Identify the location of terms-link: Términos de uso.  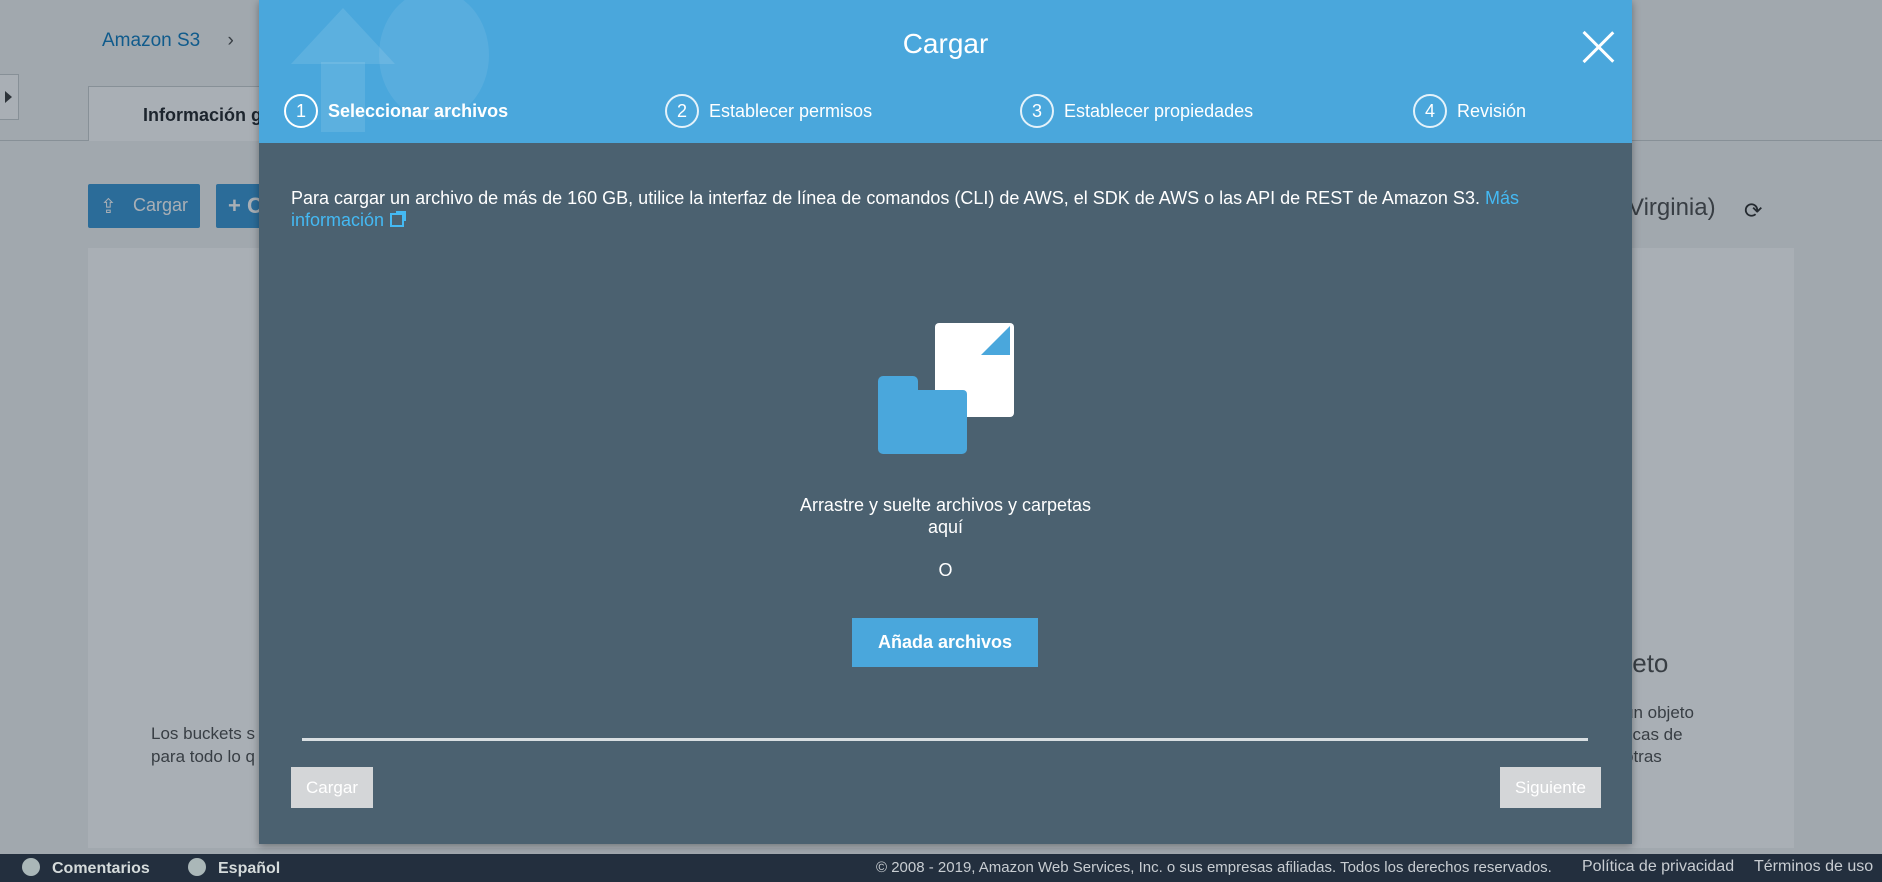
(1813, 867).